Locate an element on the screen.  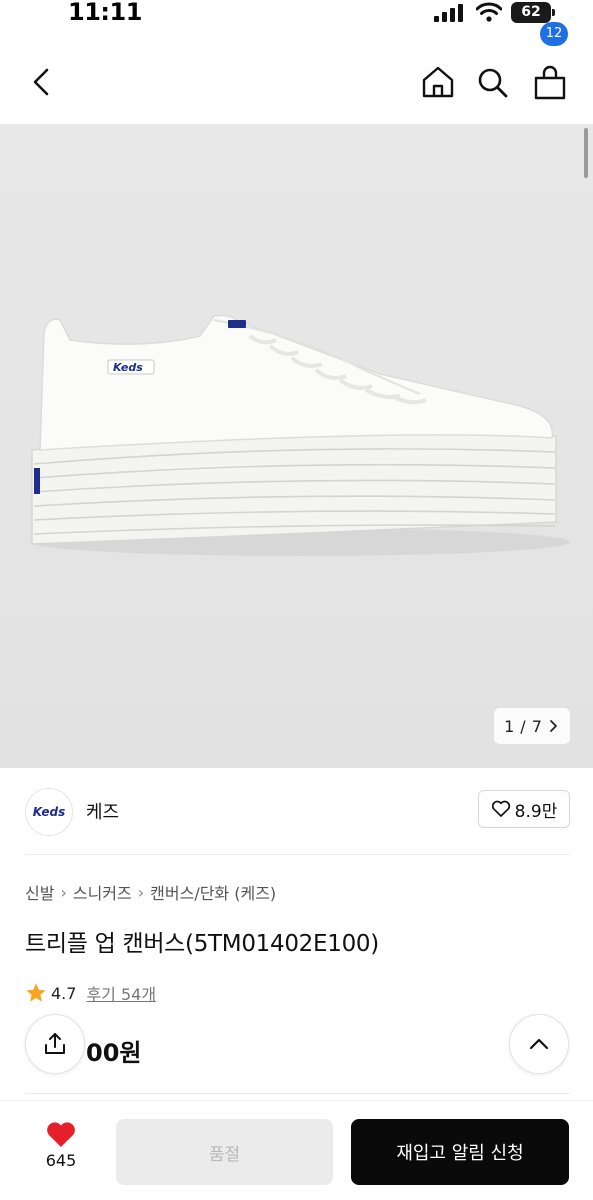
product-title: 트리플 업 캔버스(5TM01402E100) is located at coordinates (202, 944).